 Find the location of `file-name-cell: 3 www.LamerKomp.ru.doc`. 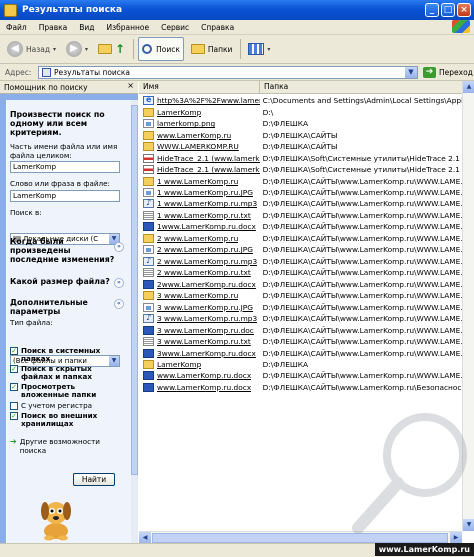

file-name-cell: 3 www.LamerKomp.ru.doc is located at coordinates (199, 330).